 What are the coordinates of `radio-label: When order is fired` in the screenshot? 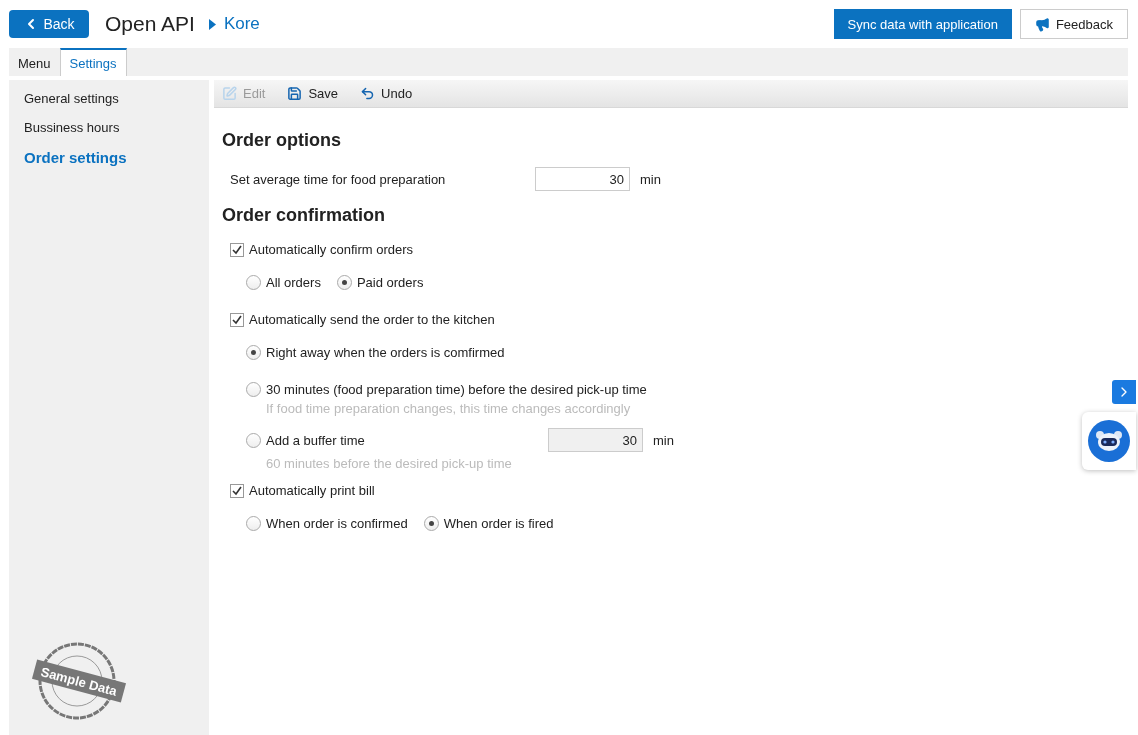 It's located at (498, 523).